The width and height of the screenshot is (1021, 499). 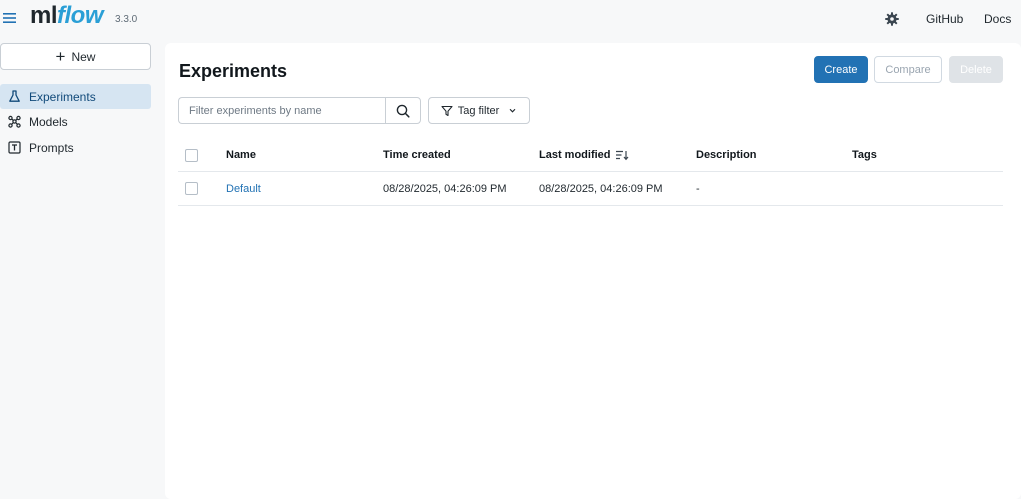 What do you see at coordinates (14, 147) in the screenshot?
I see `prompt-icon` at bounding box center [14, 147].